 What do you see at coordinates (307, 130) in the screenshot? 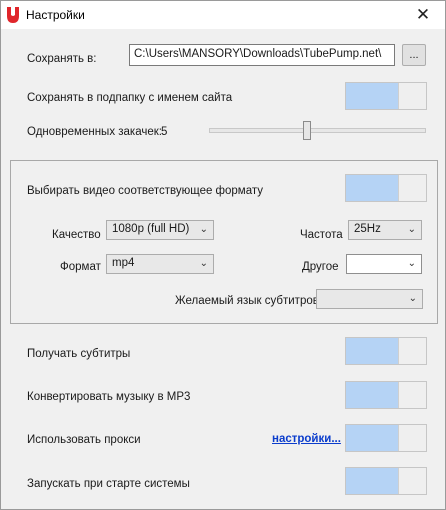
I see `downloads-slider-thumb` at bounding box center [307, 130].